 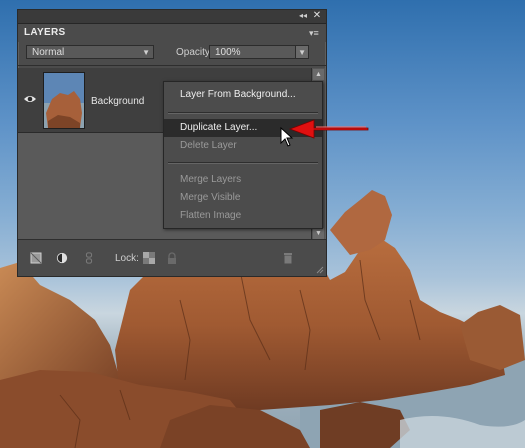 I want to click on layer-name: Background, so click(x=118, y=101).